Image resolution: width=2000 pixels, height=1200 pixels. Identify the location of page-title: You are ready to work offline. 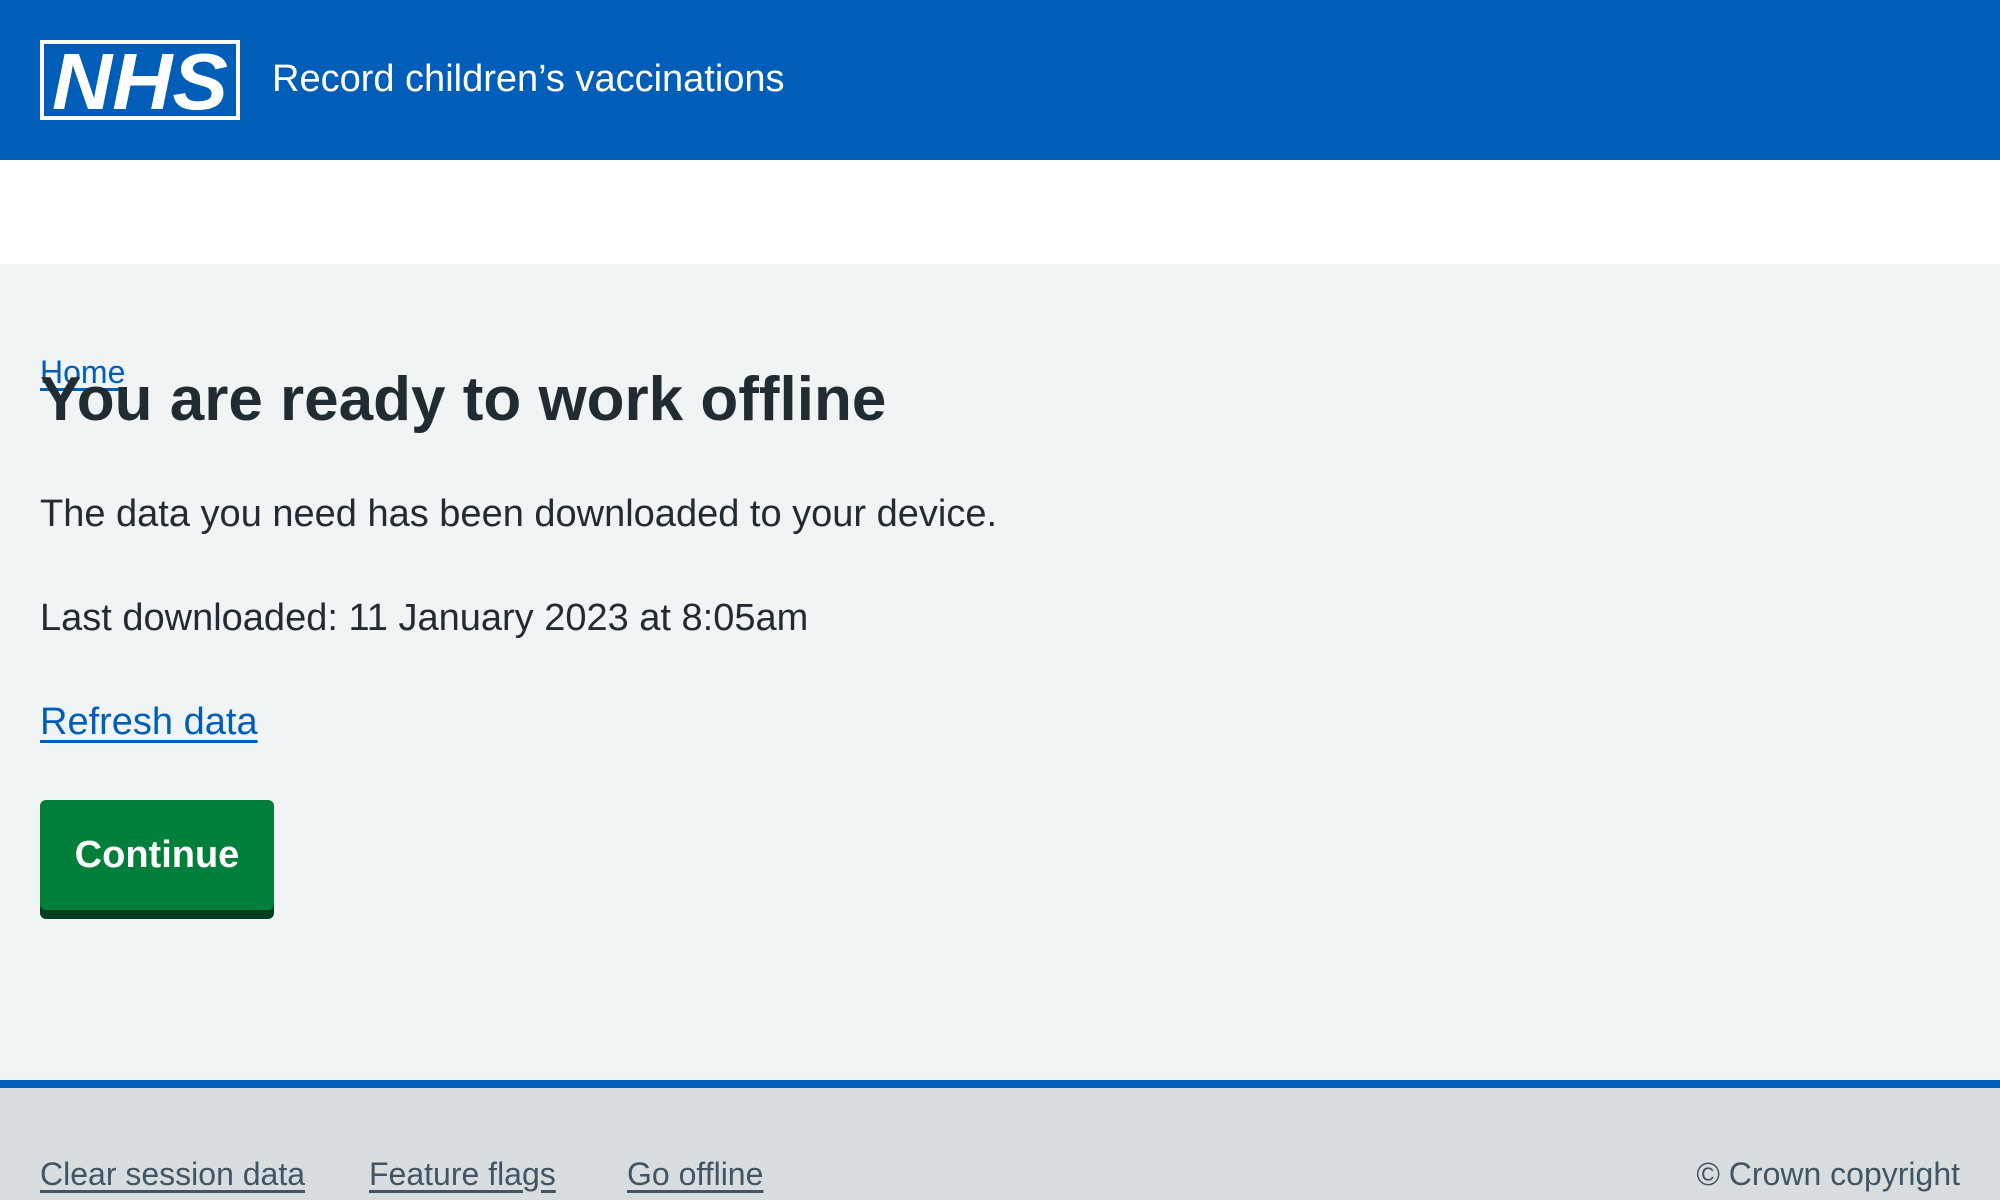
(463, 399).